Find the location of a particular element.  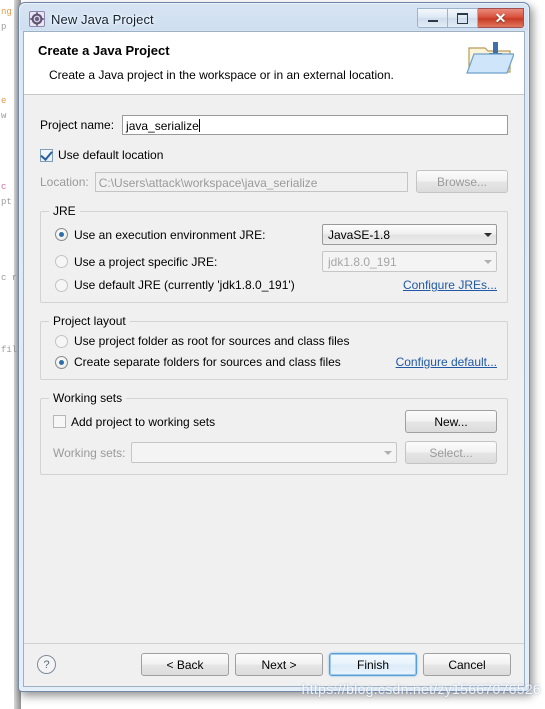

working-sets-combo is located at coordinates (264, 452).